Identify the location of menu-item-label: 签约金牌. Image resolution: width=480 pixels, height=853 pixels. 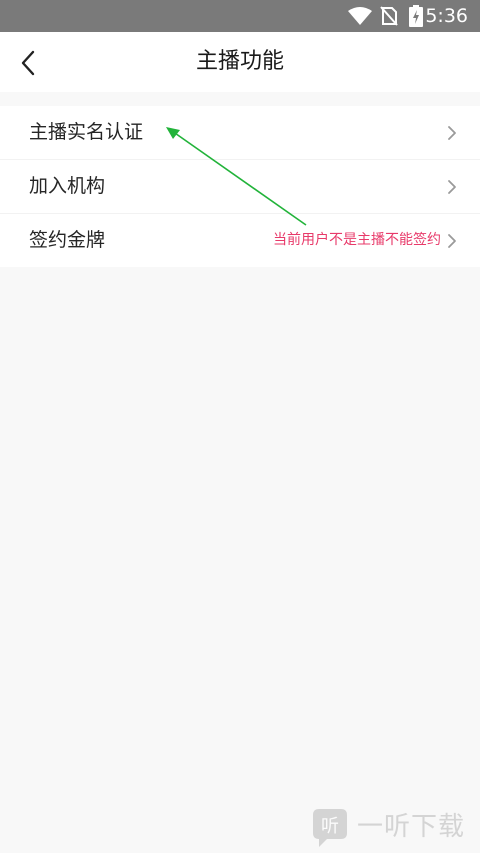
(67, 240).